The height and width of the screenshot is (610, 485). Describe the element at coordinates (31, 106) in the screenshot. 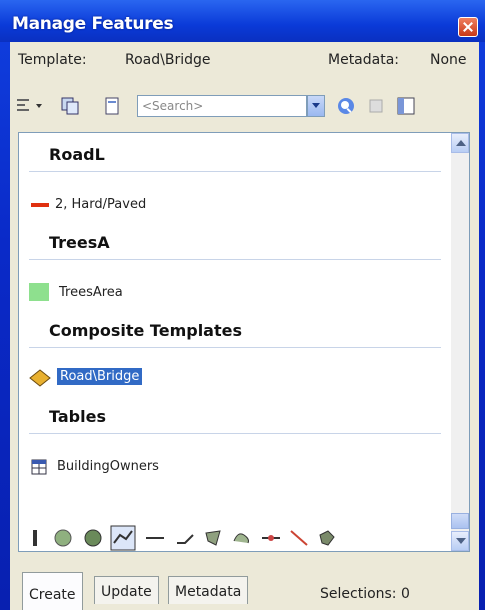

I see `organize-dropdown-icon` at that location.